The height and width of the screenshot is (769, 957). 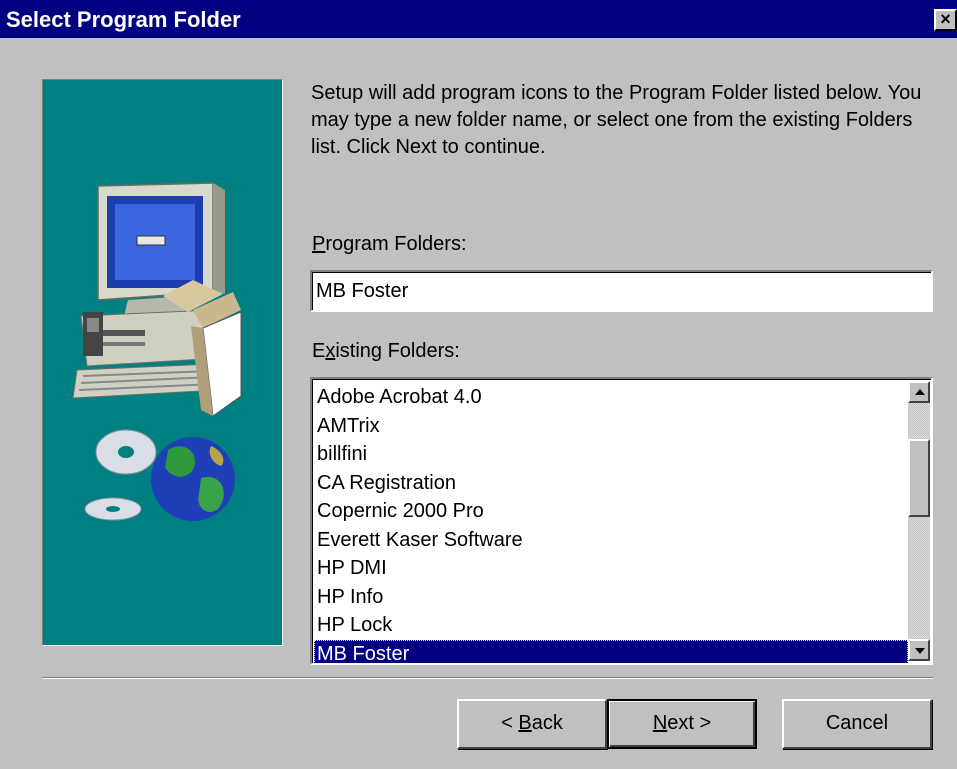 I want to click on back-button-mnemonic: B, so click(x=525, y=723).